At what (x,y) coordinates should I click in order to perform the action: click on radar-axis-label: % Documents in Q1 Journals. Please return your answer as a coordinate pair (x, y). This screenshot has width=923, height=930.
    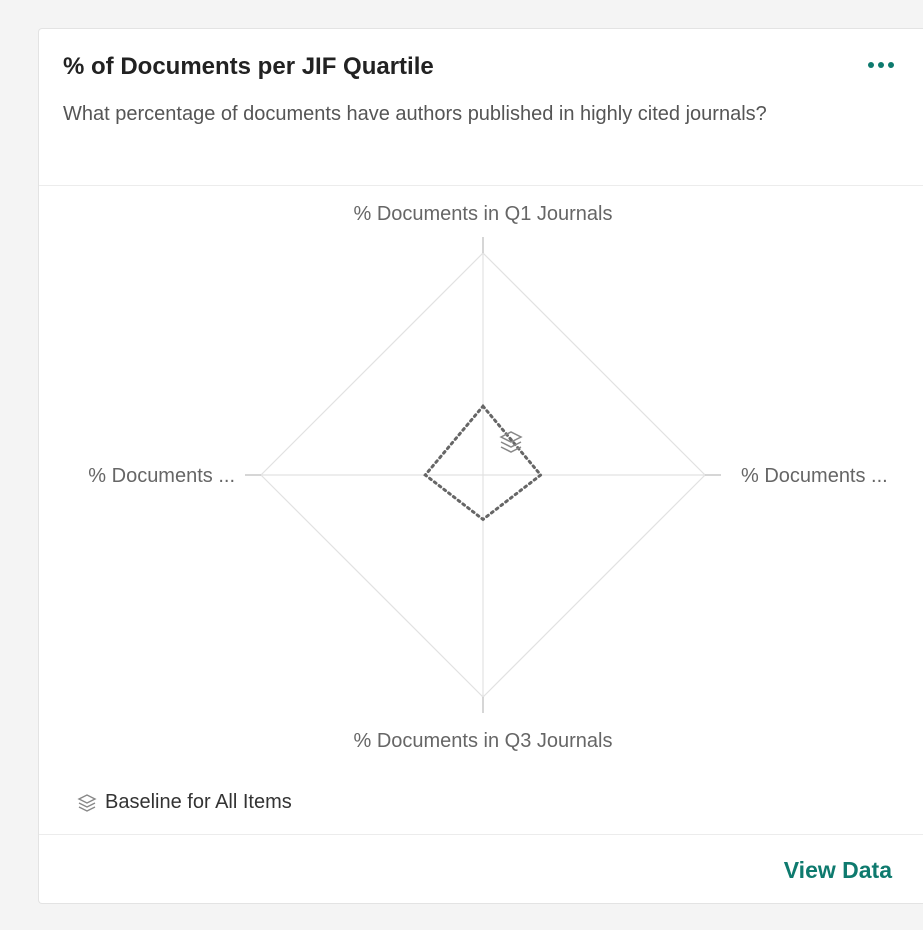
    Looking at the image, I should click on (482, 214).